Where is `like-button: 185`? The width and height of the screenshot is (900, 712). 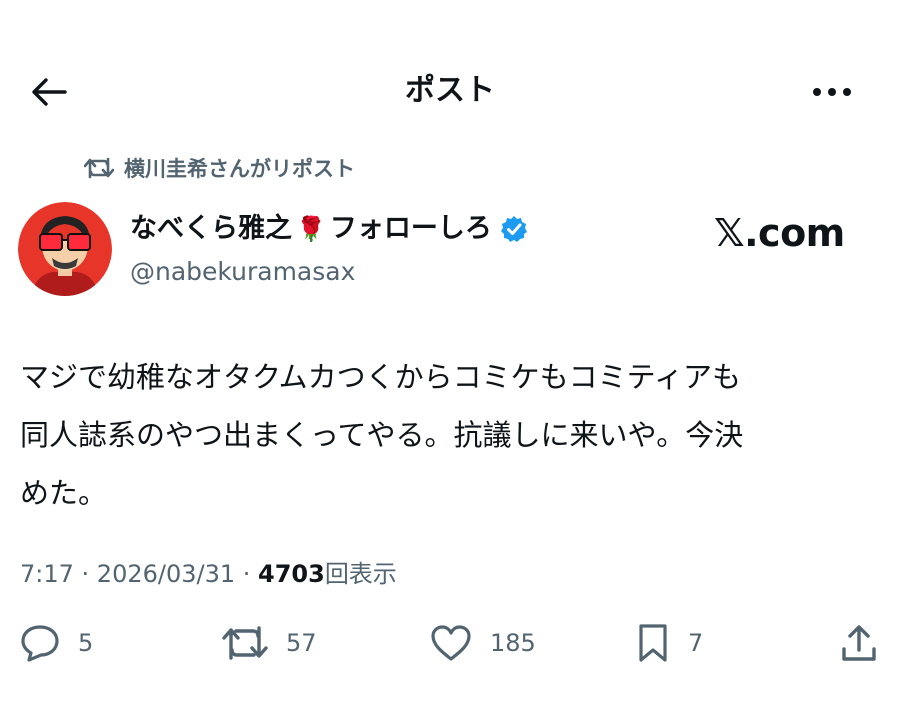 like-button: 185 is located at coordinates (483, 643).